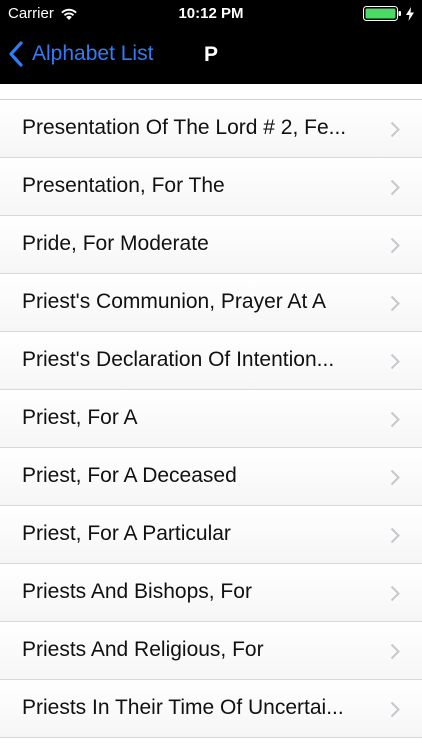 Image resolution: width=422 pixels, height=750 pixels. I want to click on list-item: Priests And Bishops, For, so click(211, 593).